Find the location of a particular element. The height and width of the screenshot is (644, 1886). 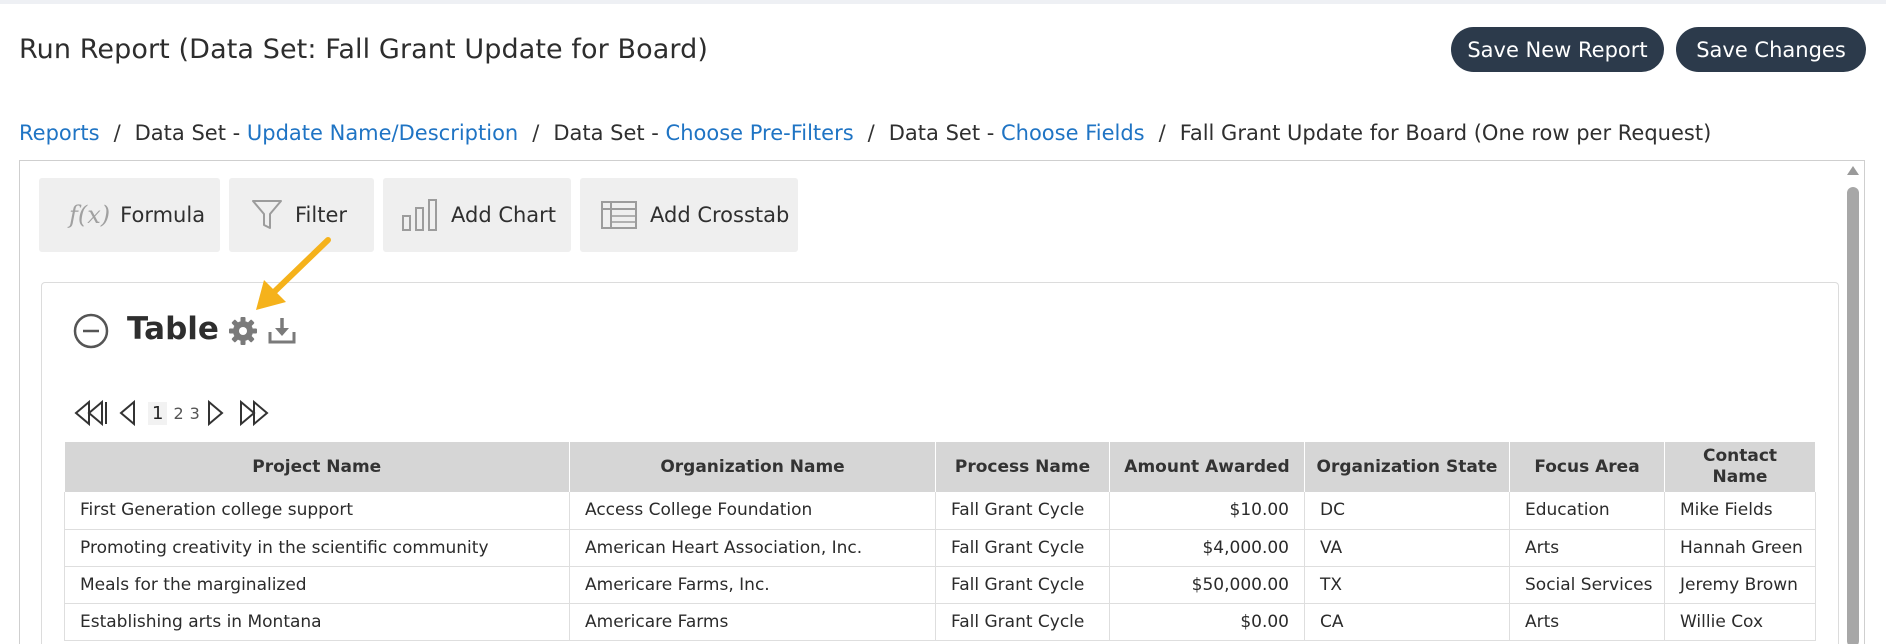

scrollbar-thumb is located at coordinates (1853, 415).